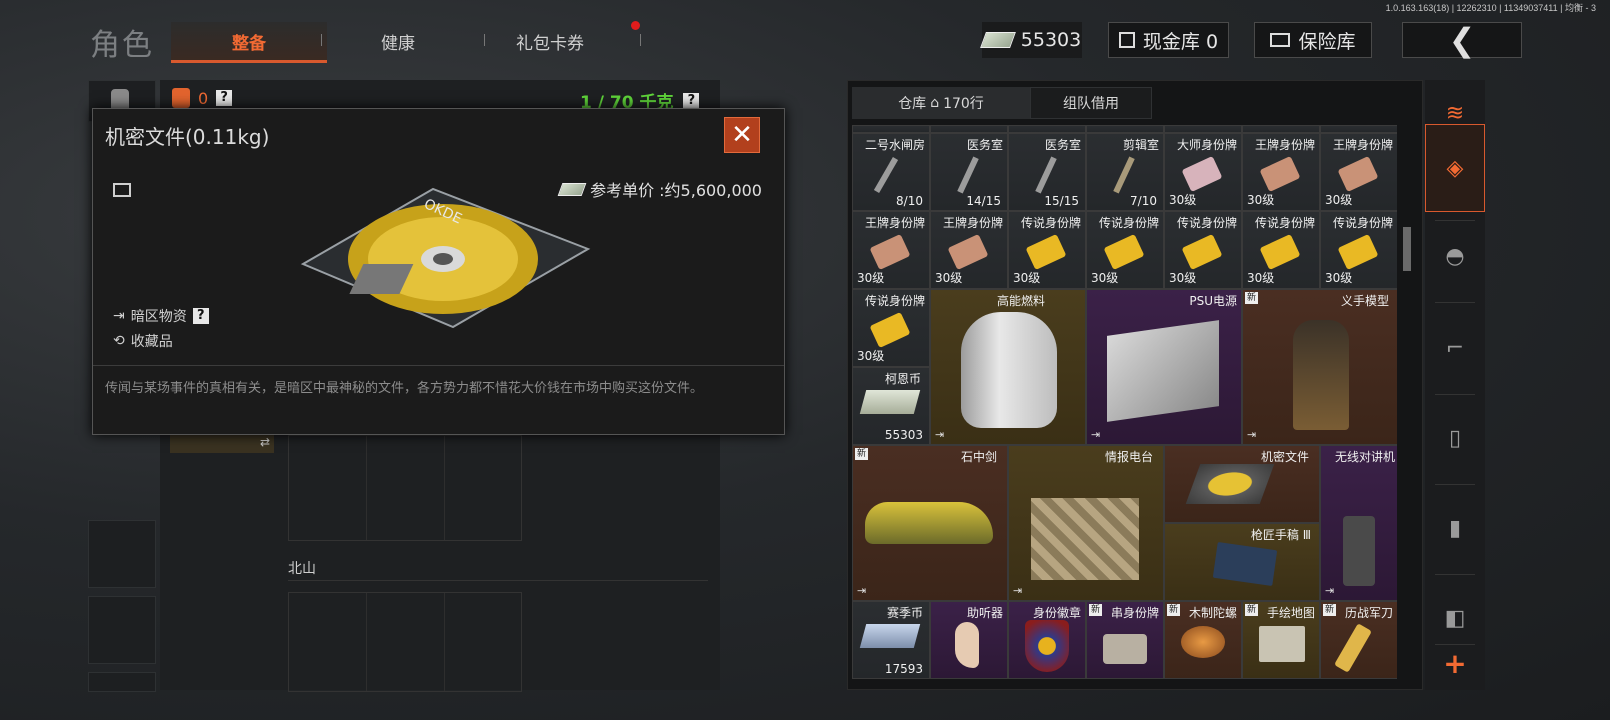  What do you see at coordinates (550, 41) in the screenshot?
I see `tab-gift-cards: 礼包卡券` at bounding box center [550, 41].